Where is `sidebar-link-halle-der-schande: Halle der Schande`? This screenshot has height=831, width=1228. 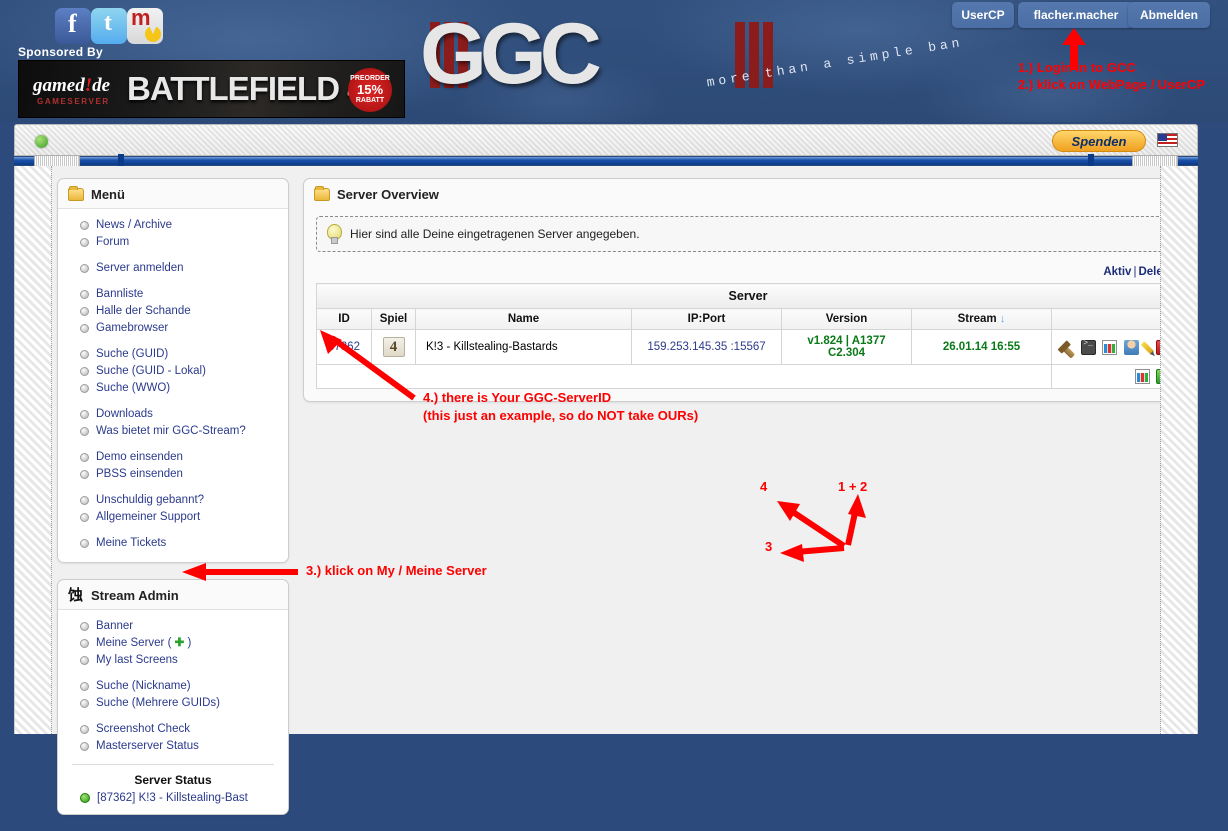
sidebar-link-halle-der-schande: Halle der Schande is located at coordinates (143, 311).